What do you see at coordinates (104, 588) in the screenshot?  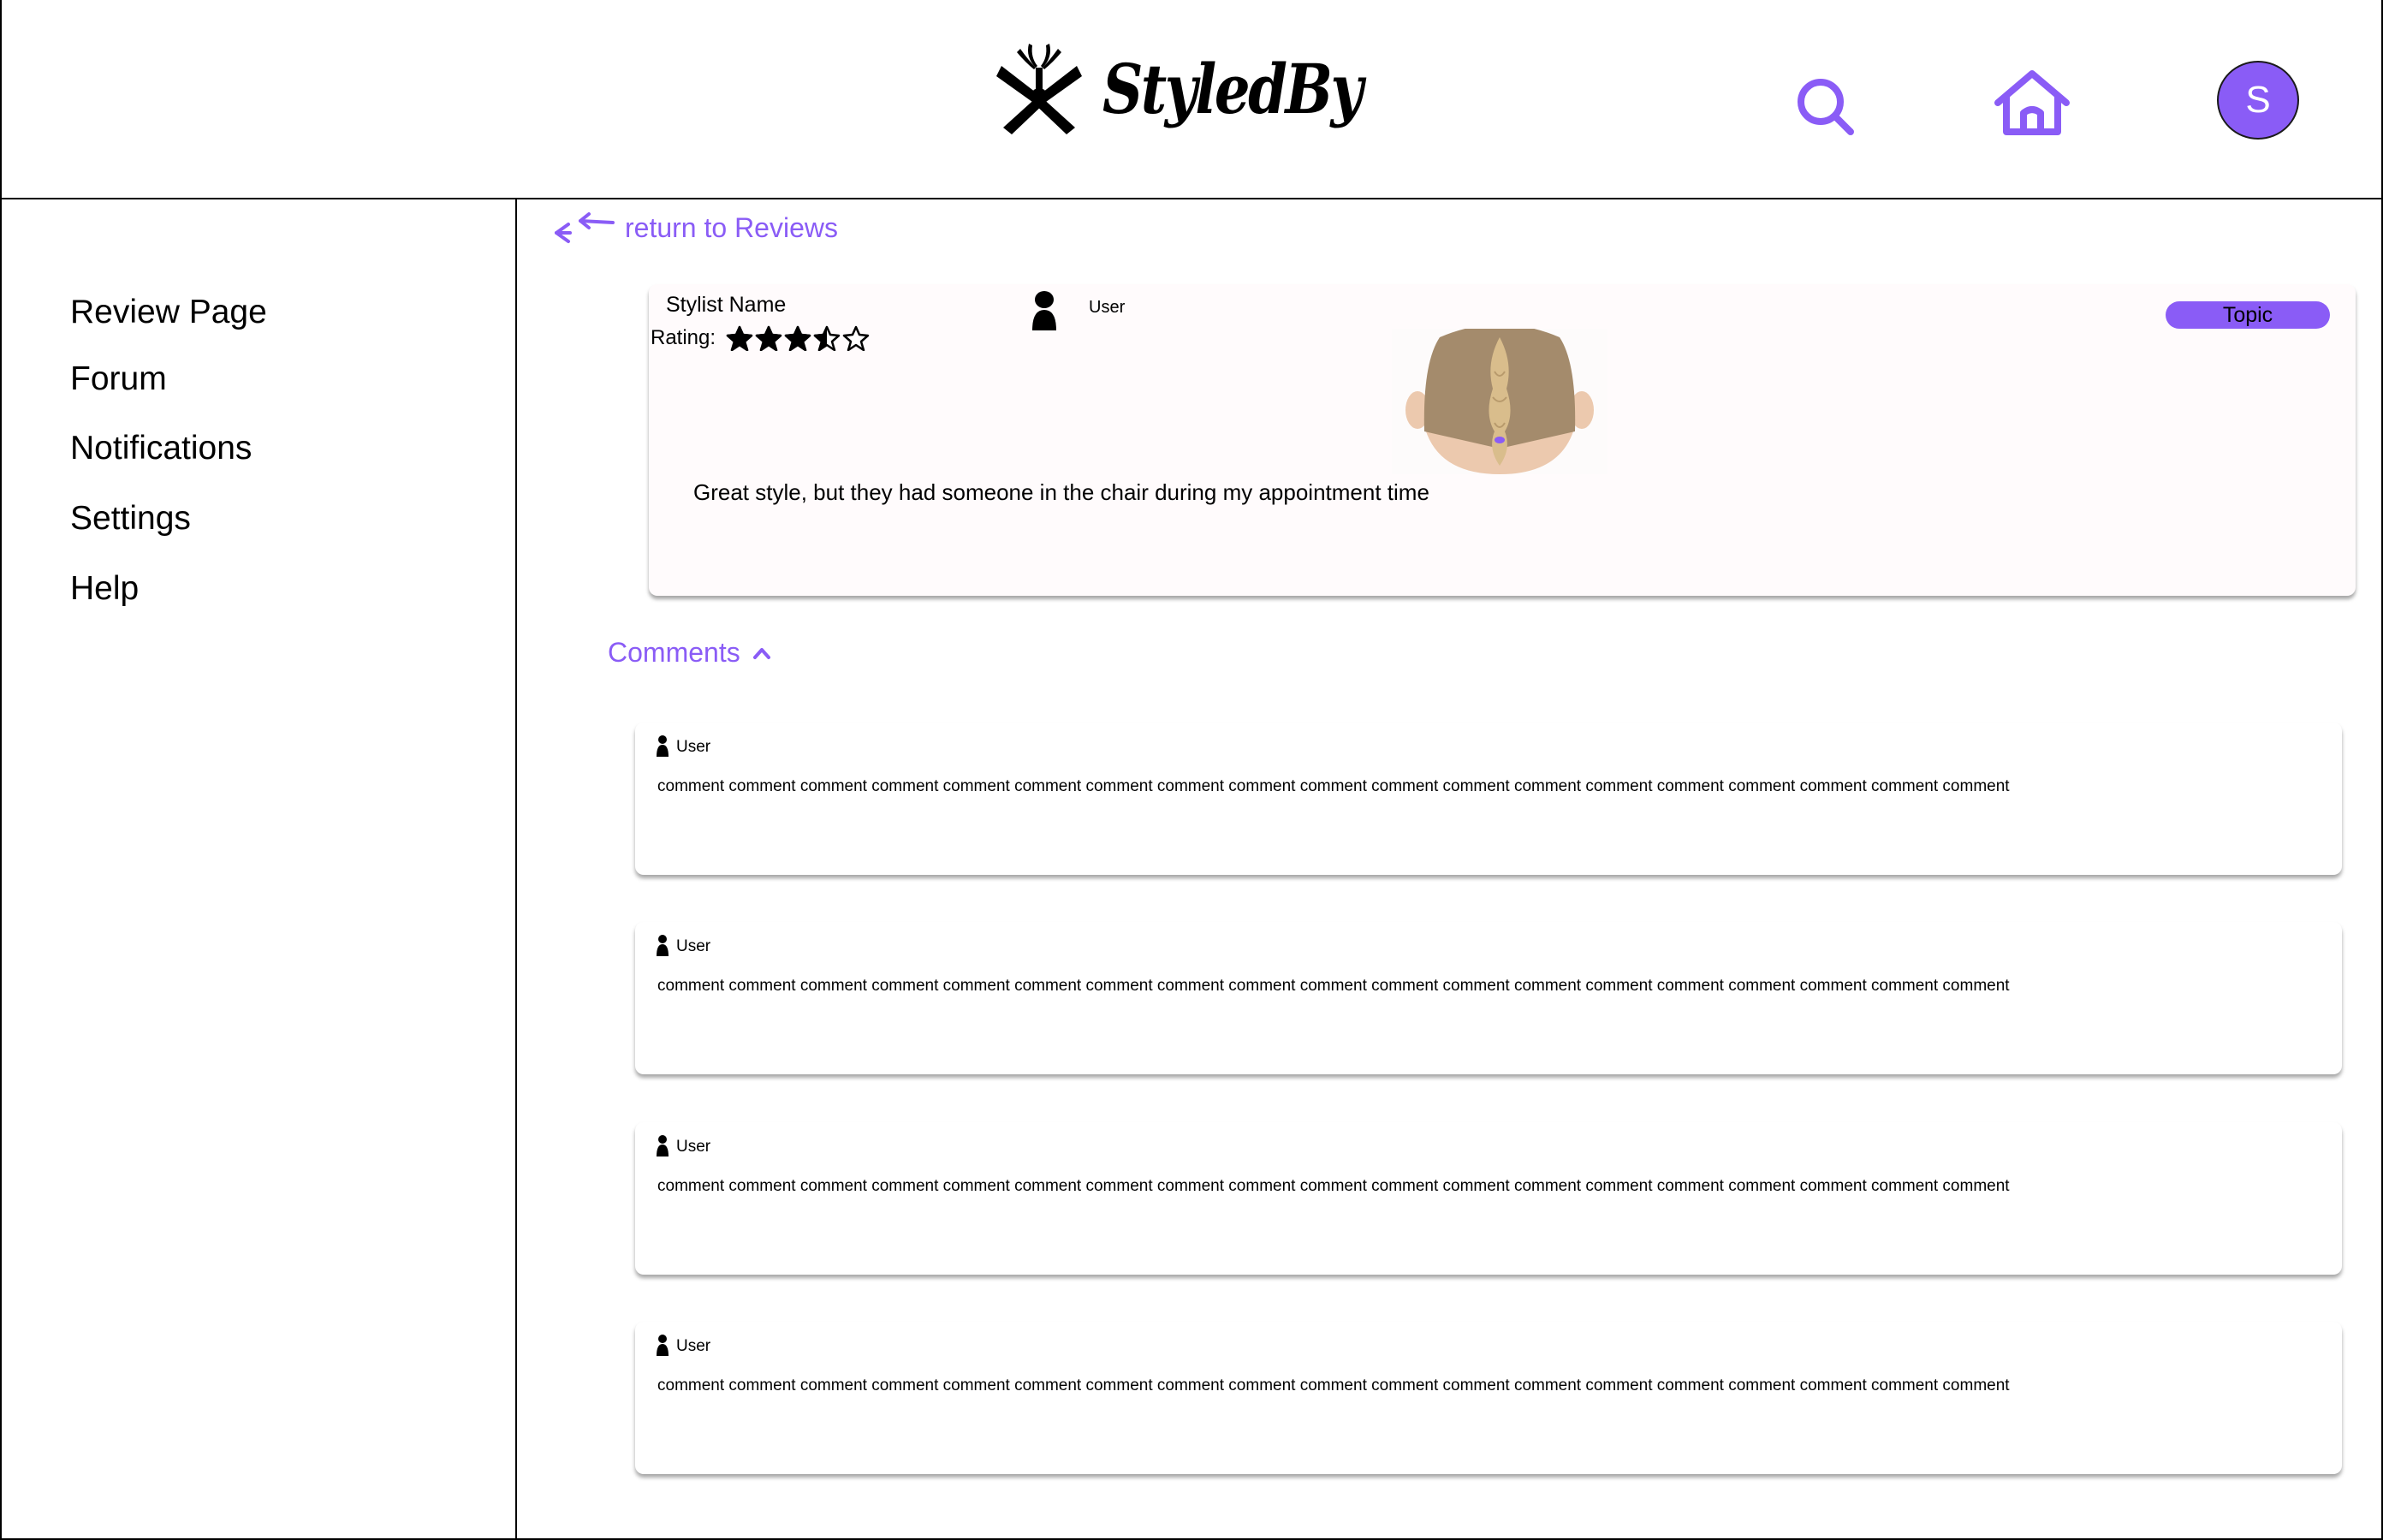 I see `sidebar-item-help: Help` at bounding box center [104, 588].